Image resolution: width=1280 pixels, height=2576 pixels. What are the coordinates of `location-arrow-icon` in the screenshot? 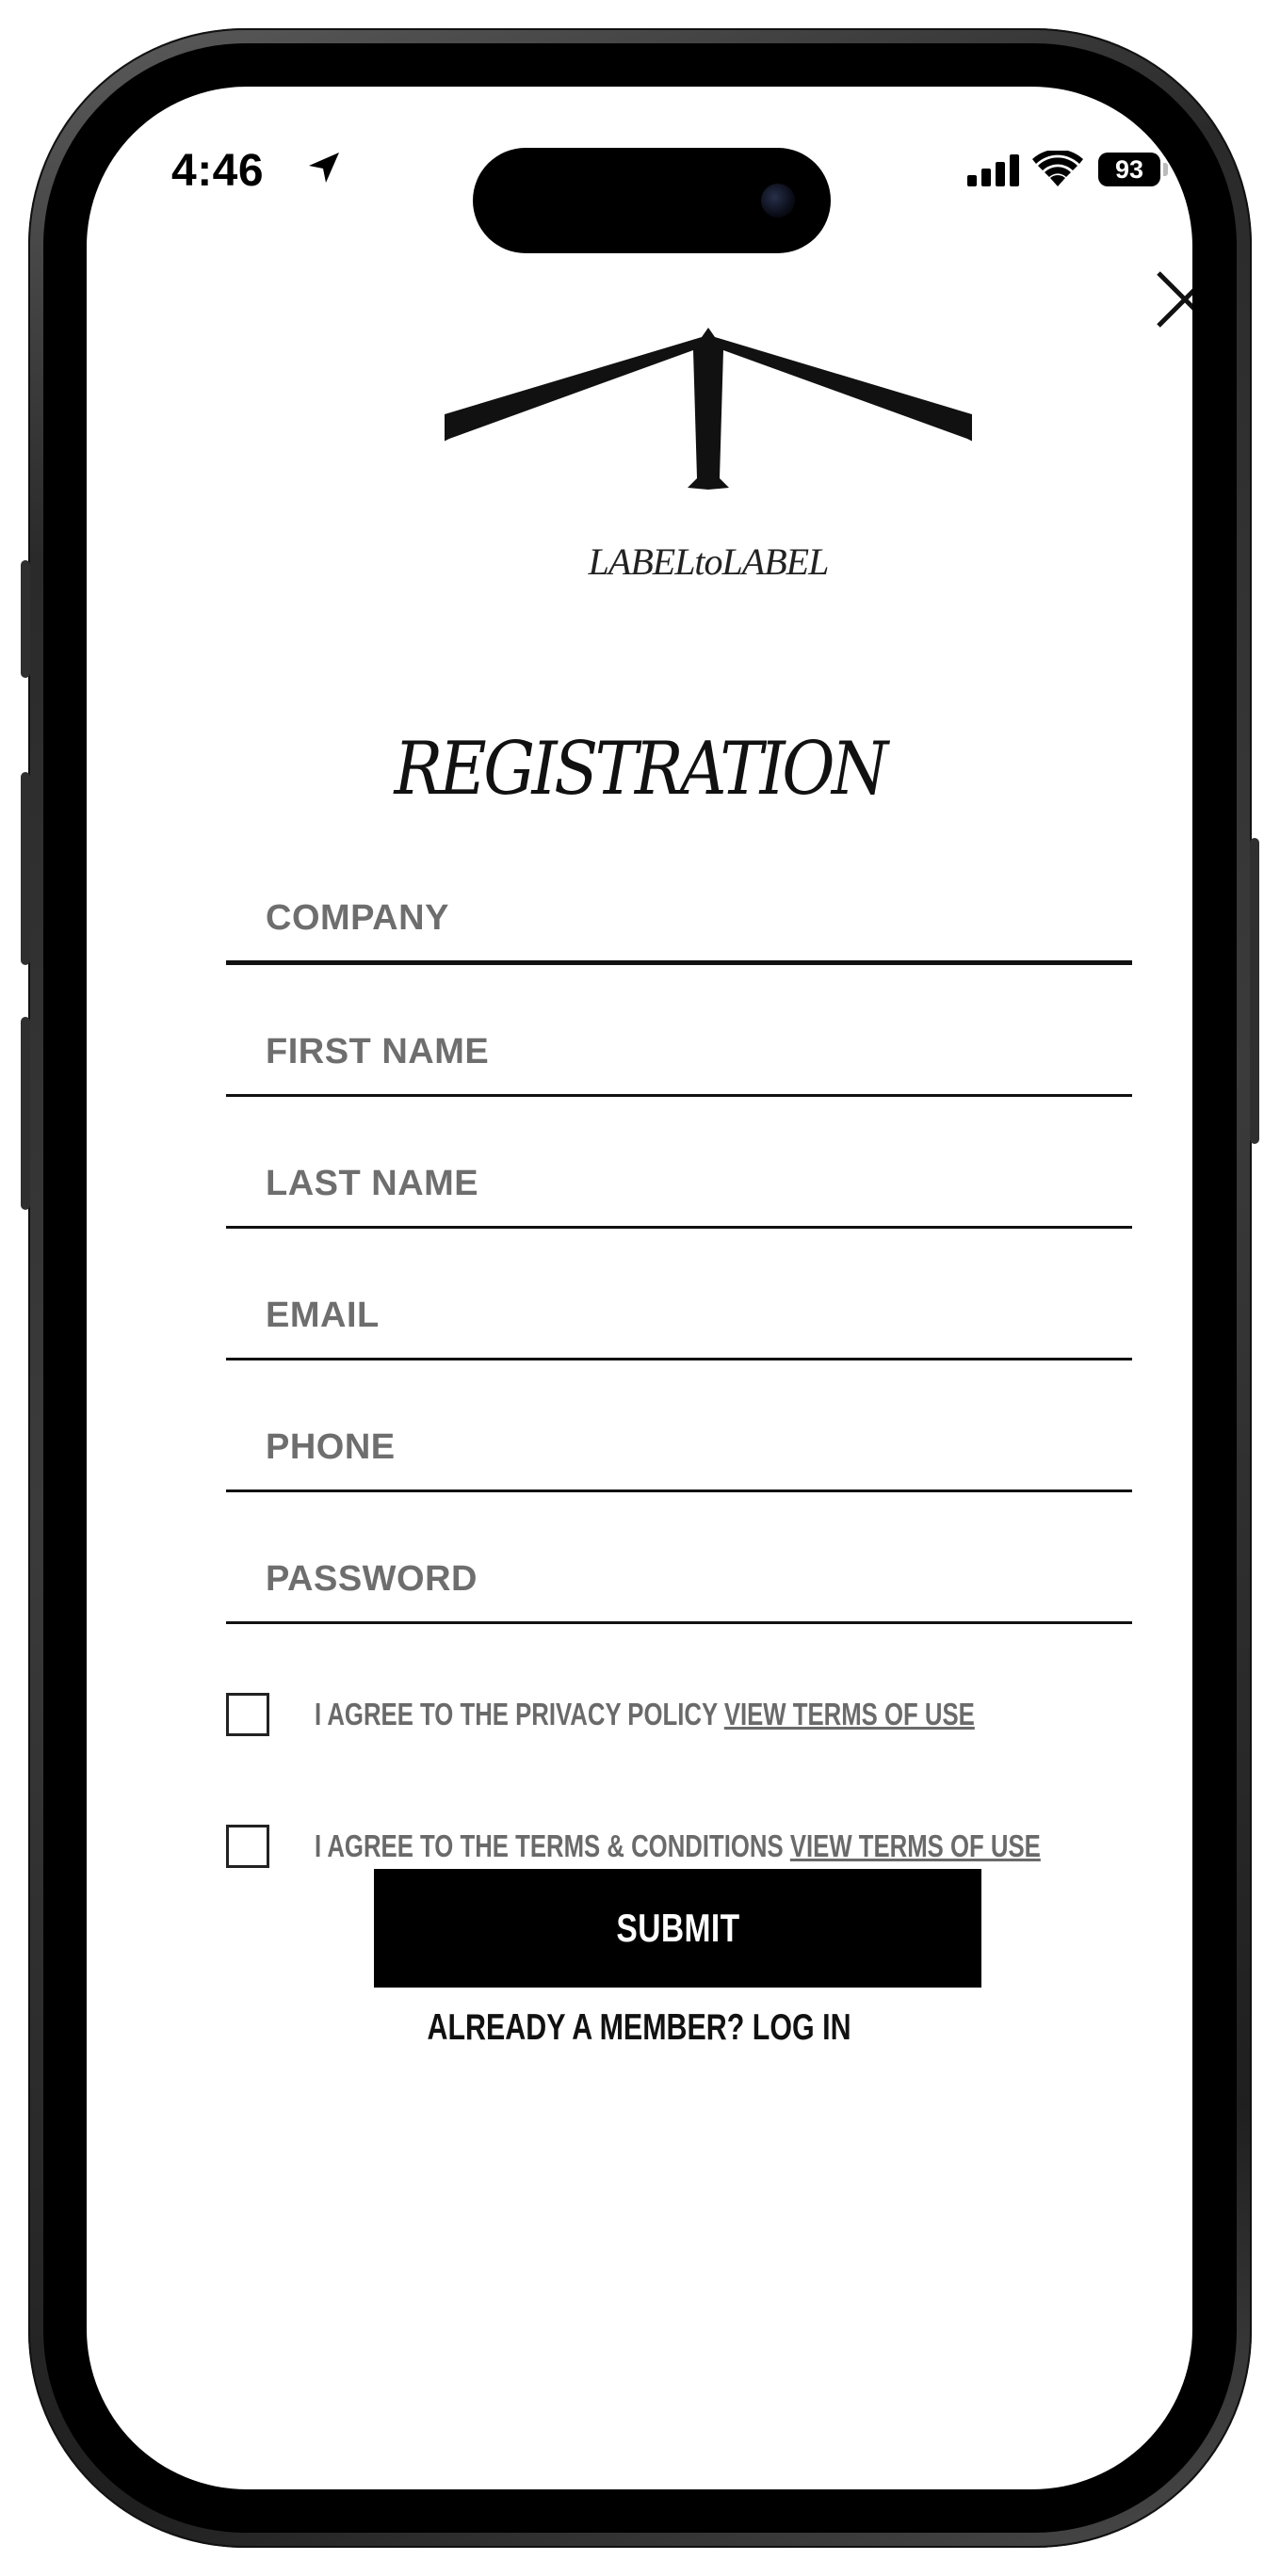 It's located at (324, 168).